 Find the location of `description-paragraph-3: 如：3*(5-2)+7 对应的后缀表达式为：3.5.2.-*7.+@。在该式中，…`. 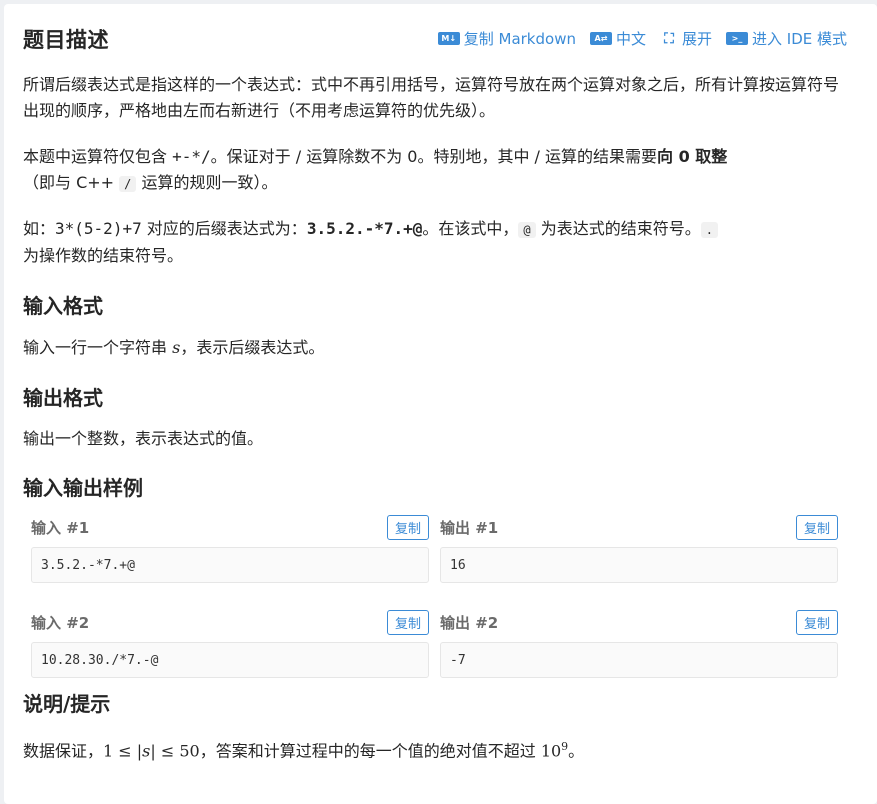

description-paragraph-3: 如：3*(5-2)+7 对应的后缀表达式为：3.5.2.-*7.+@。在该式中，… is located at coordinates (438, 242).